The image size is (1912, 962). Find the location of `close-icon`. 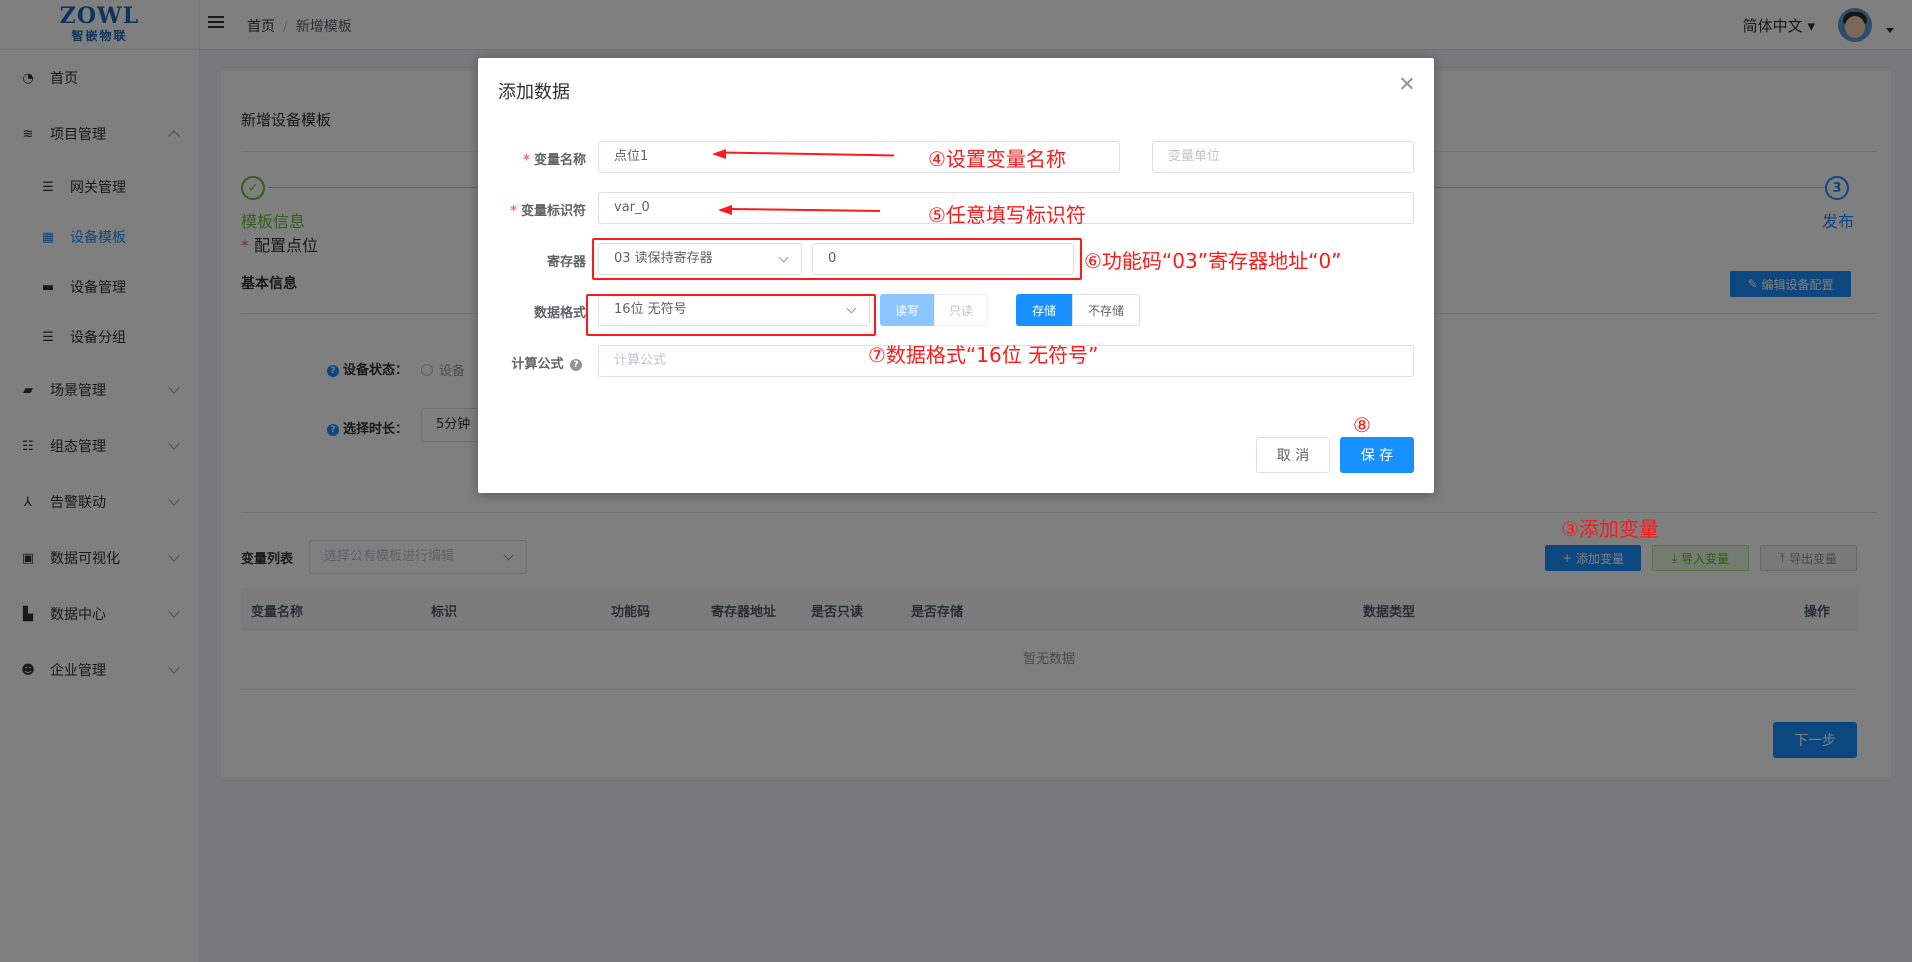

close-icon is located at coordinates (1407, 83).